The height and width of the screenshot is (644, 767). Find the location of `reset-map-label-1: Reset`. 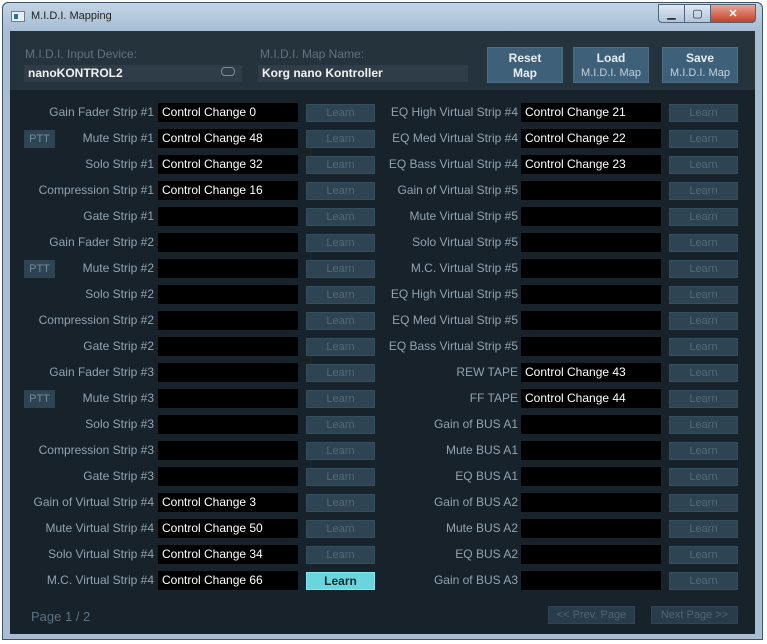

reset-map-label-1: Reset is located at coordinates (525, 58).